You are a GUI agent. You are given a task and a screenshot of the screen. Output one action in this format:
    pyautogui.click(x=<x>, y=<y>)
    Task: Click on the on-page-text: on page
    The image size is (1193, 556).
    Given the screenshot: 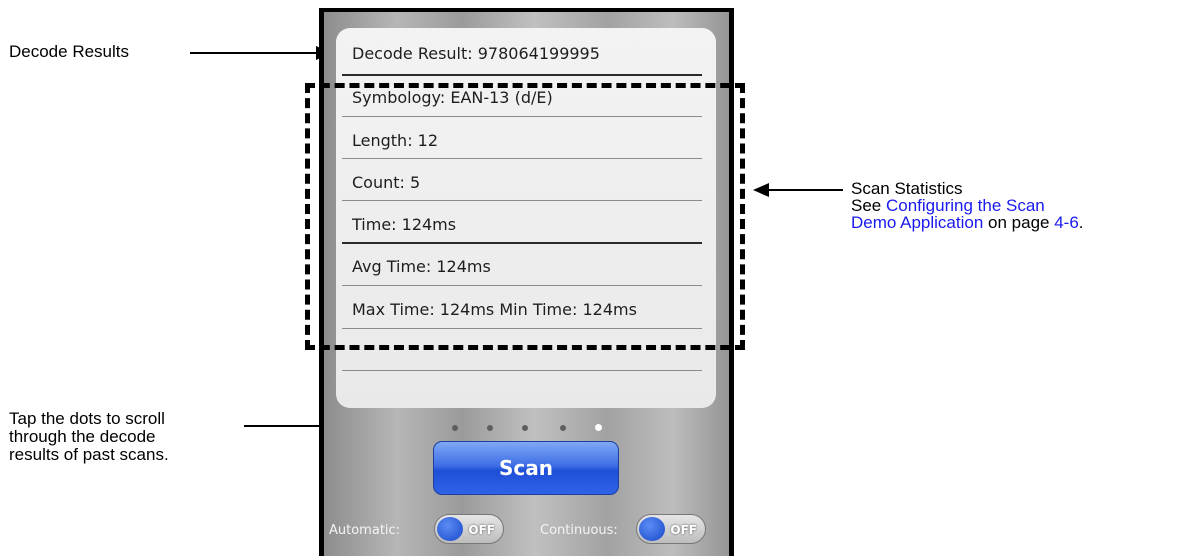 What is the action you would take?
    pyautogui.click(x=1019, y=222)
    